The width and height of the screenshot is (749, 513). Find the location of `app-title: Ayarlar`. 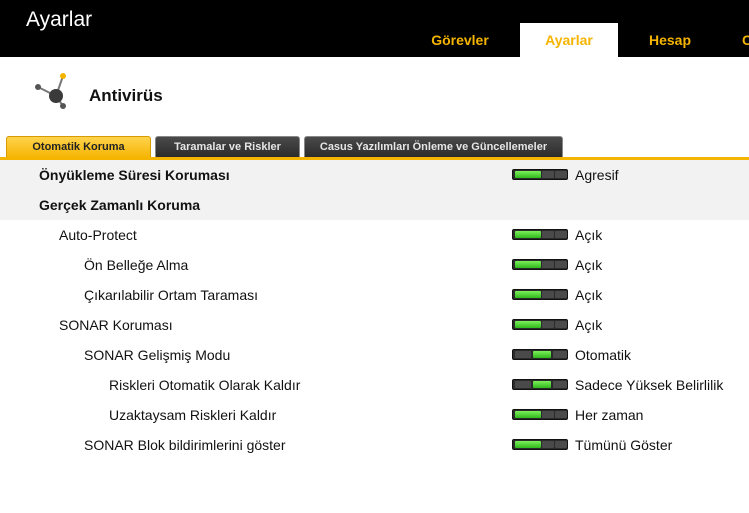

app-title: Ayarlar is located at coordinates (59, 19).